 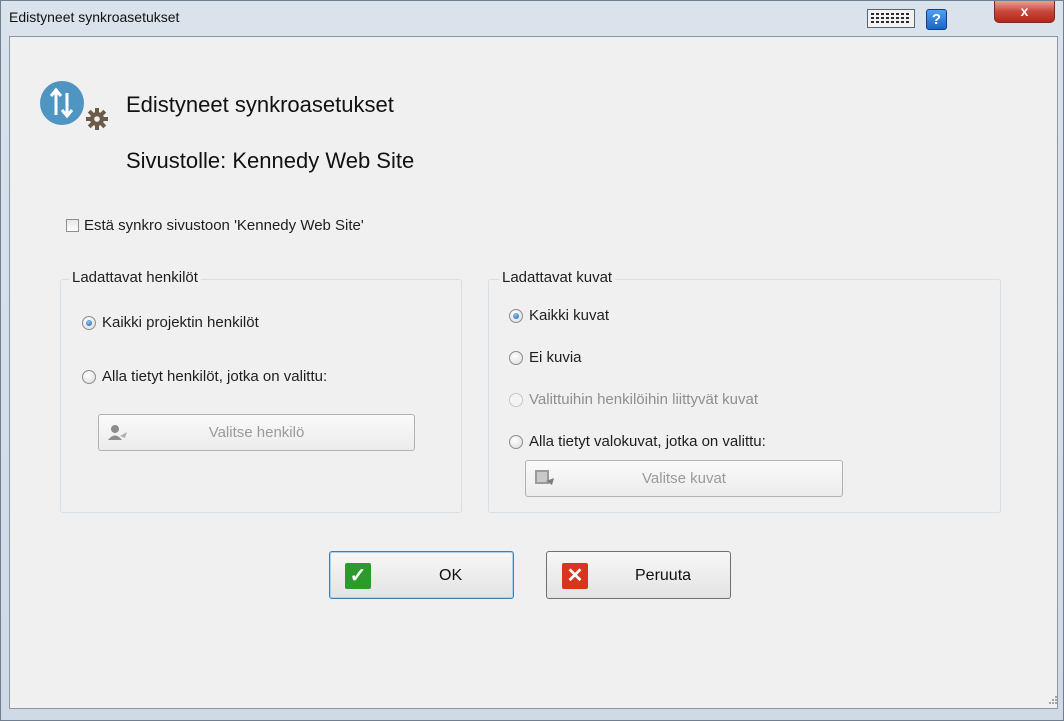 What do you see at coordinates (663, 575) in the screenshot?
I see `cancel-button-label: Peruuta` at bounding box center [663, 575].